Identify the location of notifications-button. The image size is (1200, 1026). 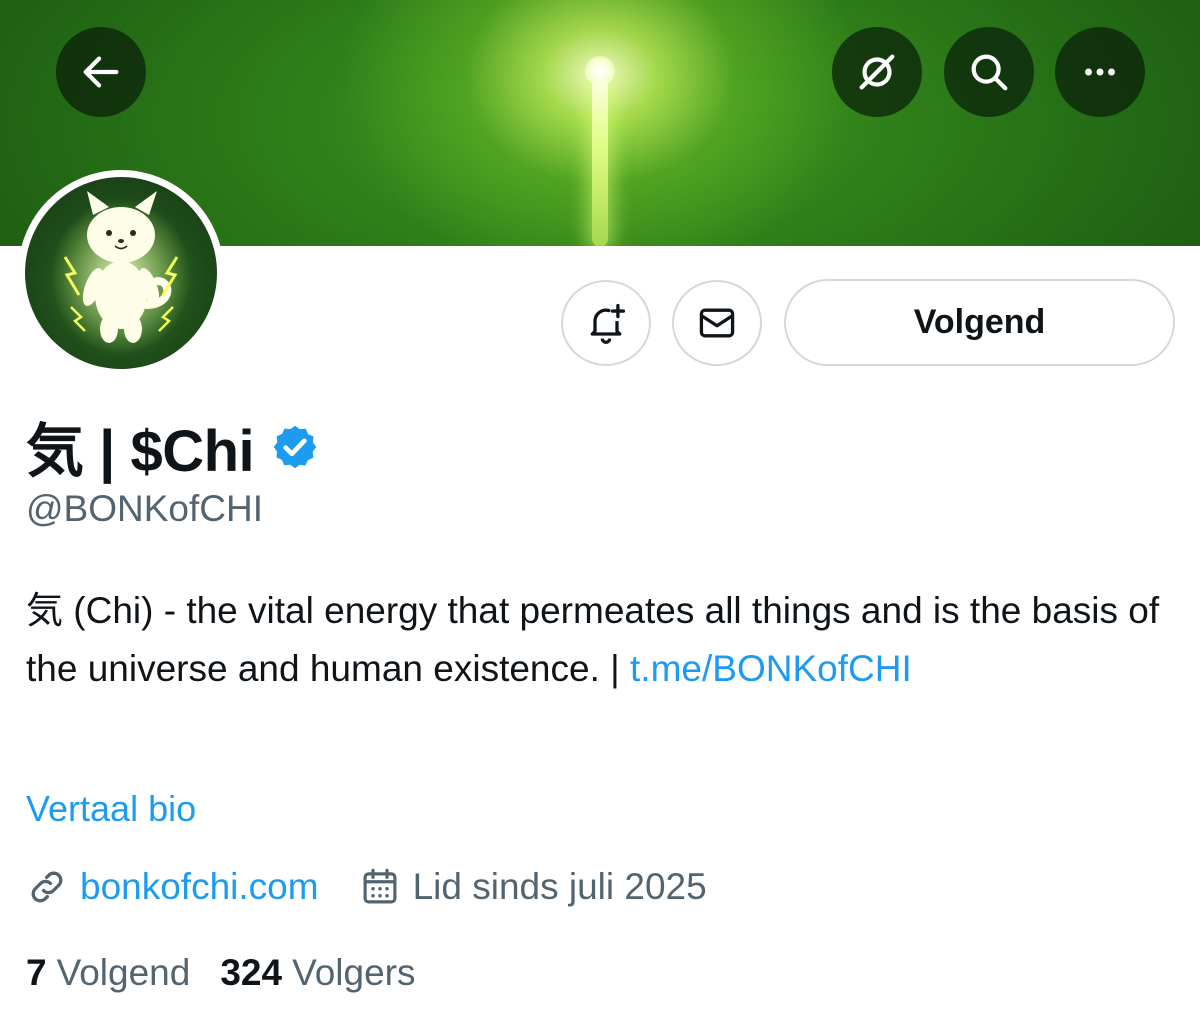
(606, 323).